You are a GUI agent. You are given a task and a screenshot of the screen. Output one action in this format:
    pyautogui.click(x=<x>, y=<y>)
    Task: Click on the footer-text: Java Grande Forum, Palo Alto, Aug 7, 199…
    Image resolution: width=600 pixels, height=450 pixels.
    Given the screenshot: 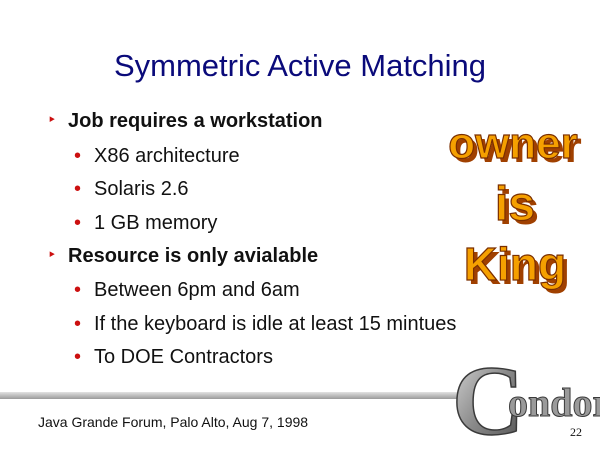 What is the action you would take?
    pyautogui.click(x=173, y=422)
    